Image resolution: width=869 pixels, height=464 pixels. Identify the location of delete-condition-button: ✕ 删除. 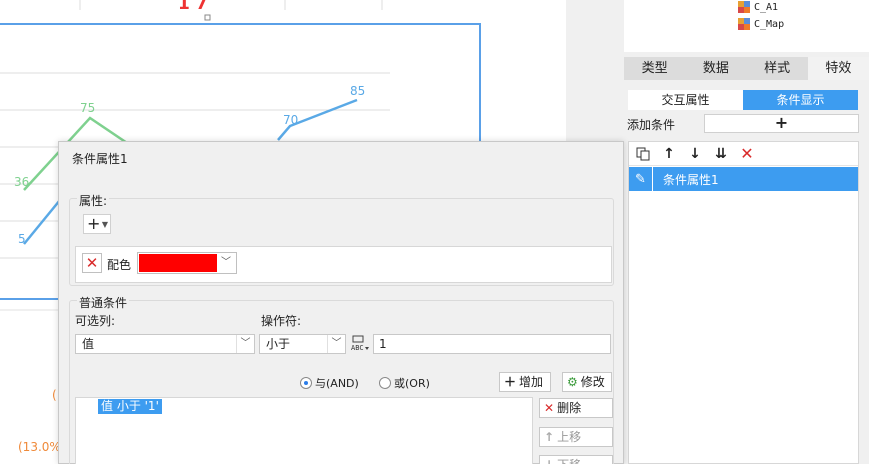
(576, 408).